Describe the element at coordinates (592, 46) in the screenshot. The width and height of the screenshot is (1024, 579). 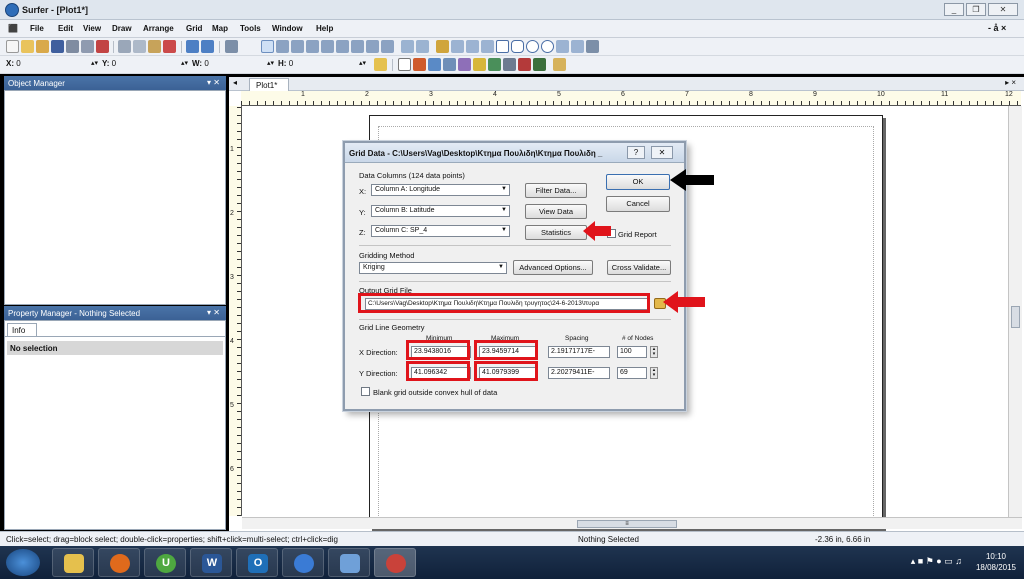
I see `more-tools-icon` at that location.